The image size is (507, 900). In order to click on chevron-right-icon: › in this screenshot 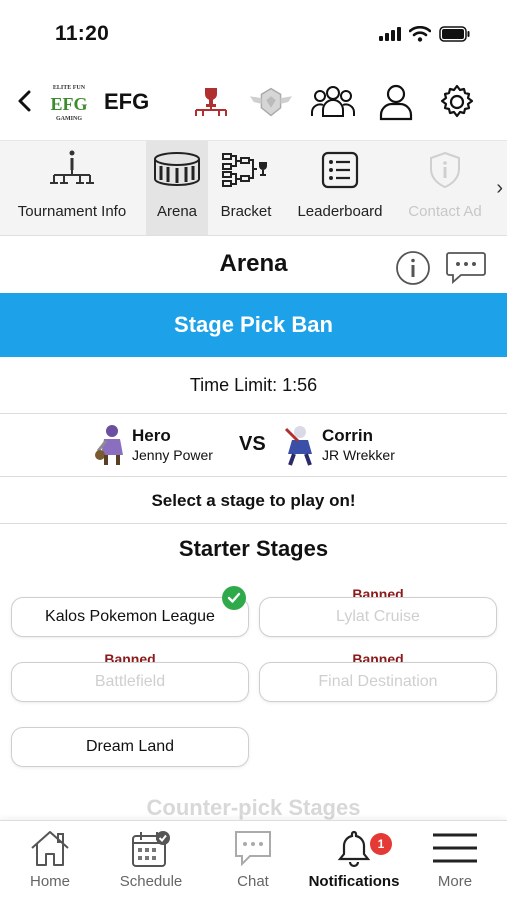, I will do `click(499, 188)`.